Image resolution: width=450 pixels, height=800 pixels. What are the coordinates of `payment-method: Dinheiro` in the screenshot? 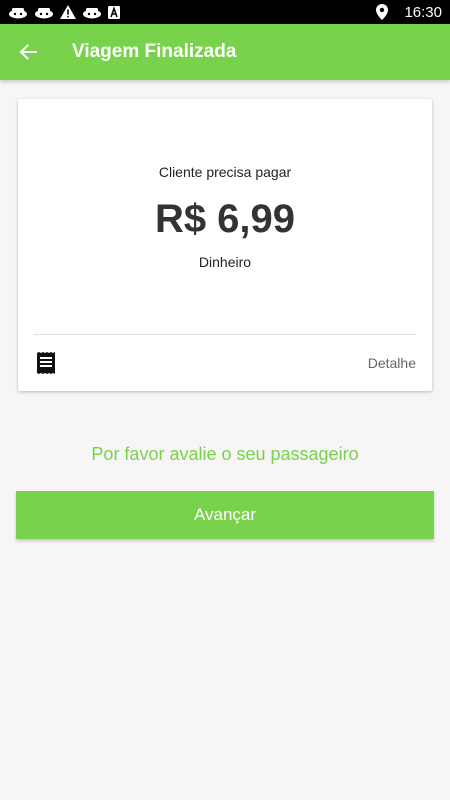 It's located at (225, 262).